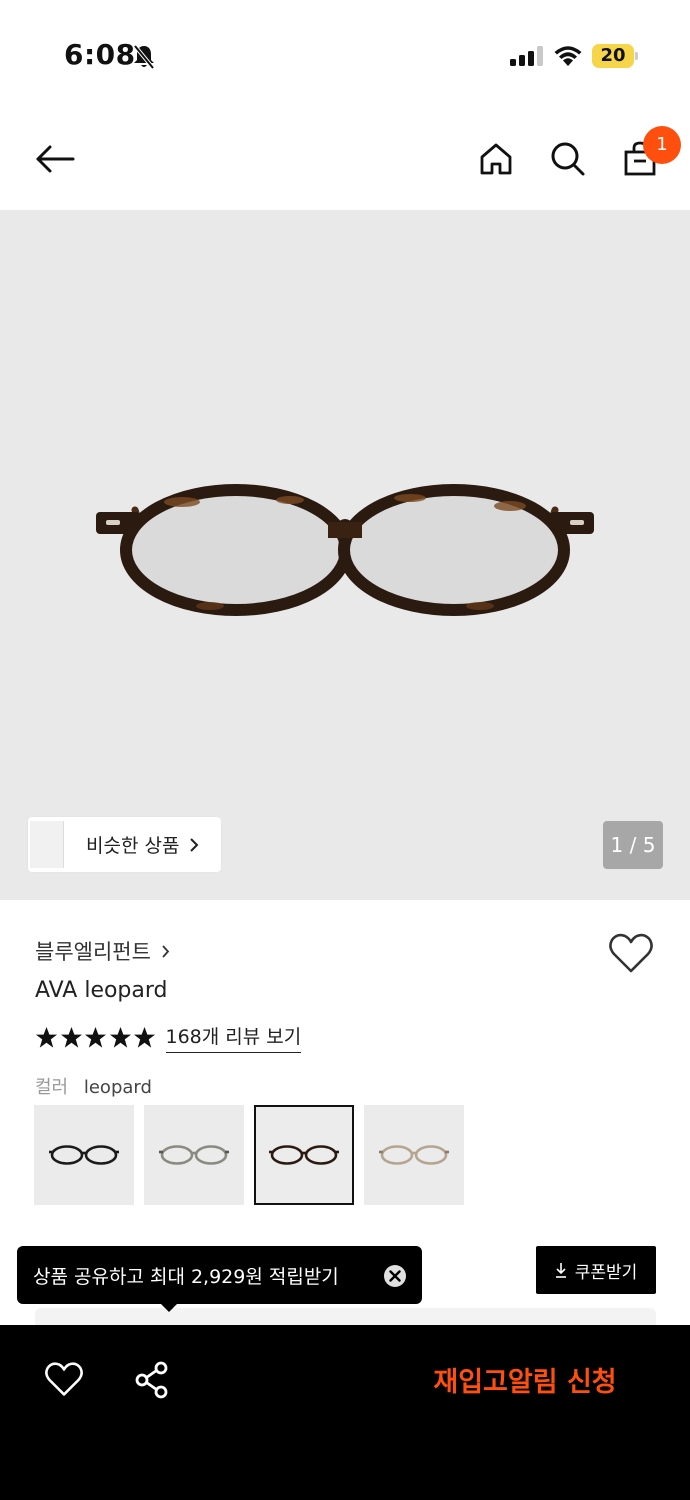 The image size is (690, 1500). I want to click on status-time: 6:08, so click(100, 54).